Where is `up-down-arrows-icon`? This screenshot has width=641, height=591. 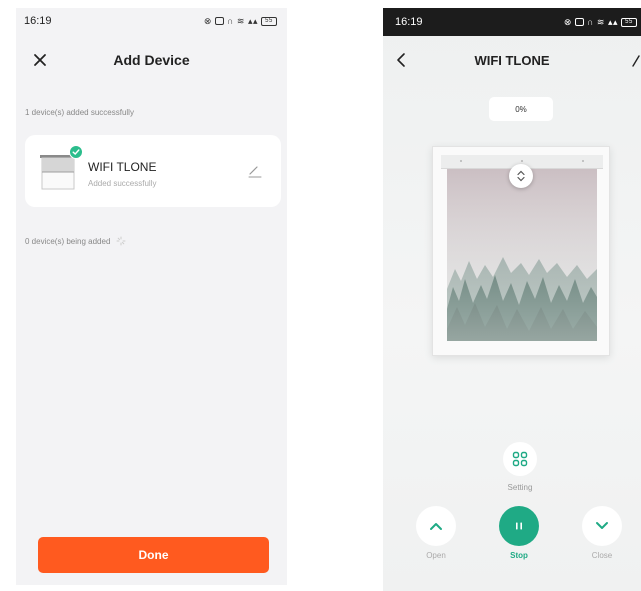
up-down-arrows-icon is located at coordinates (521, 176).